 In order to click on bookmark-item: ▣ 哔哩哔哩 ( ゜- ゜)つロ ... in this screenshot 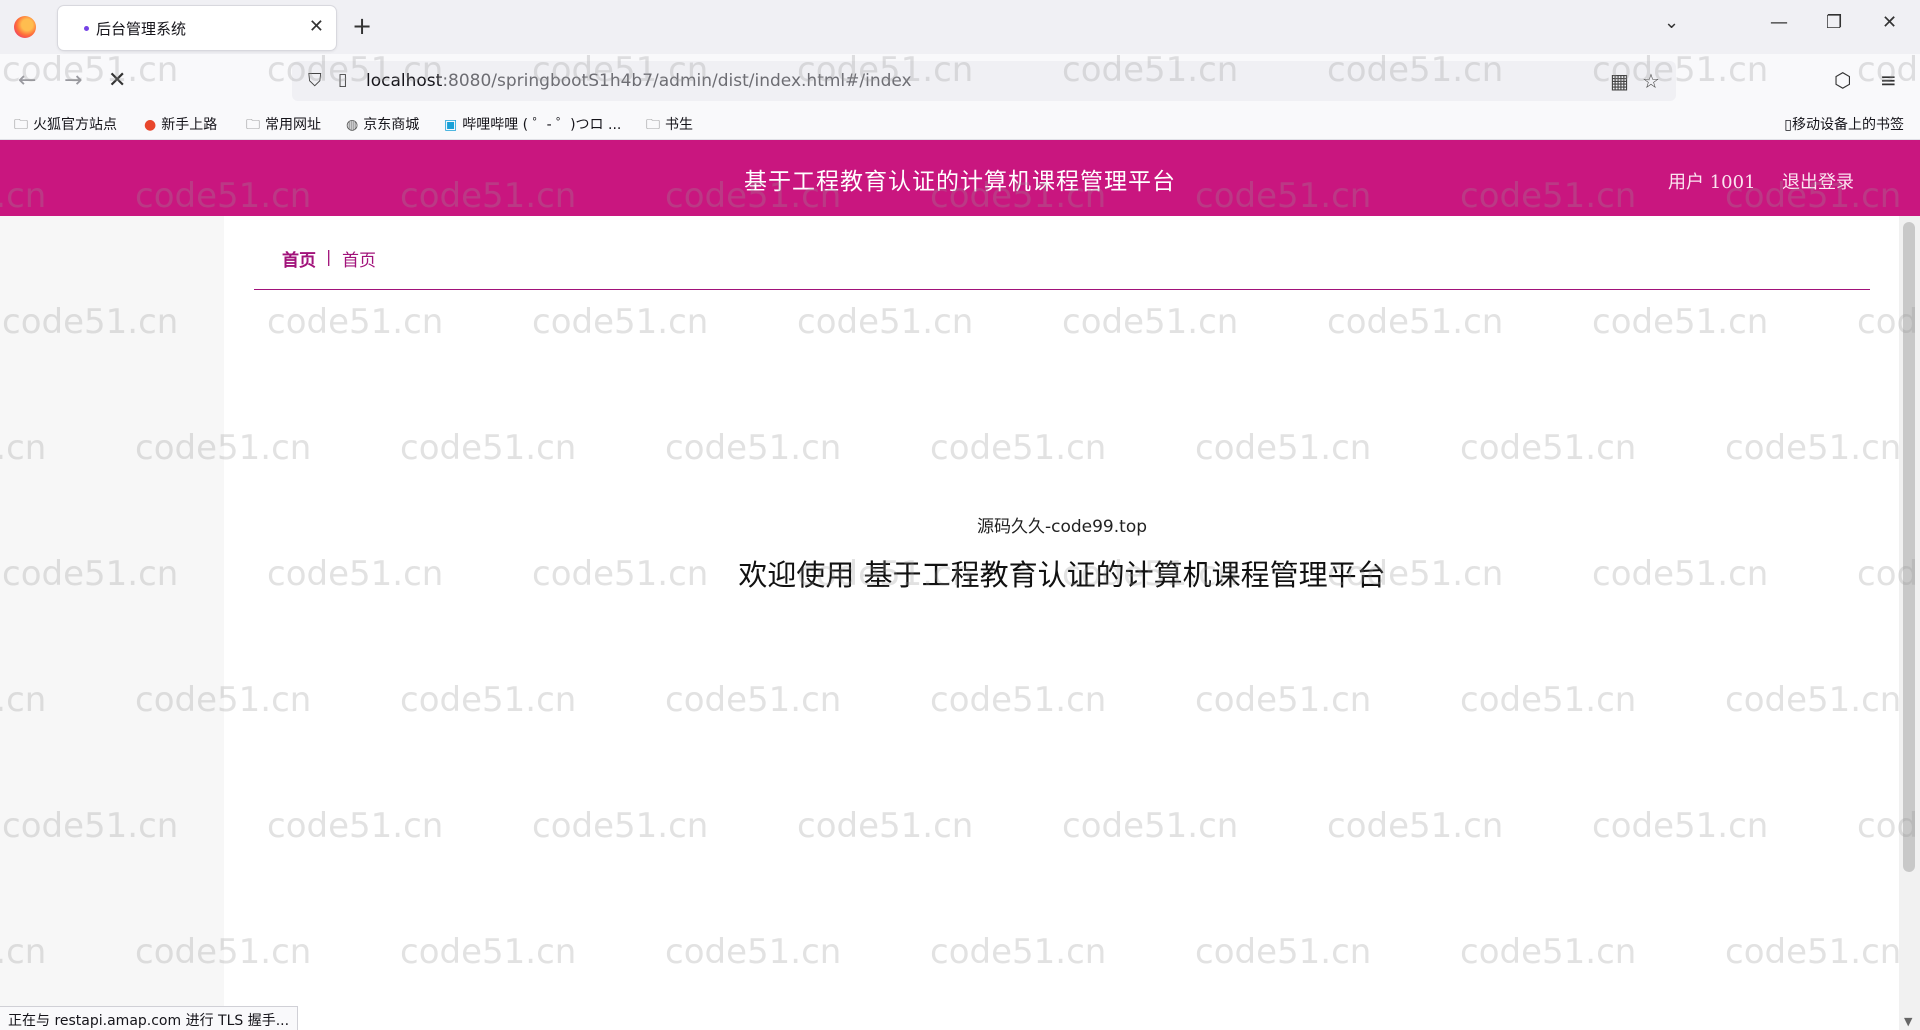, I will do `click(532, 124)`.